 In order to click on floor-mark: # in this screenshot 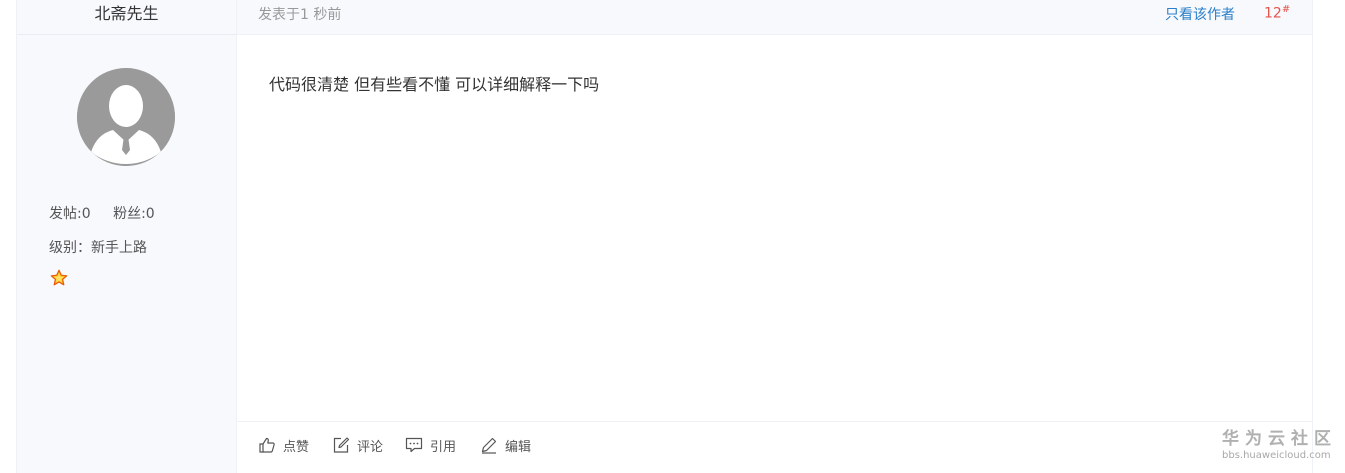, I will do `click(1286, 9)`.